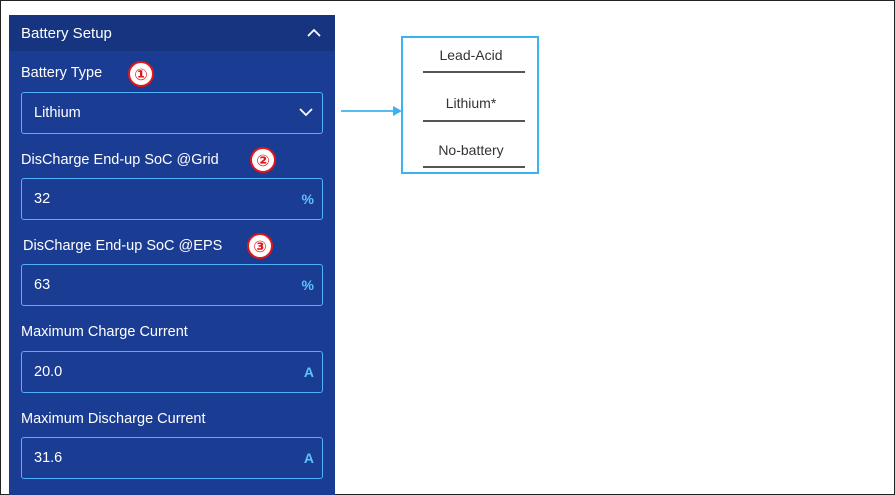  What do you see at coordinates (123, 246) in the screenshot?
I see `soc-eps-label: DisCharge End-up SoC @EPS` at bounding box center [123, 246].